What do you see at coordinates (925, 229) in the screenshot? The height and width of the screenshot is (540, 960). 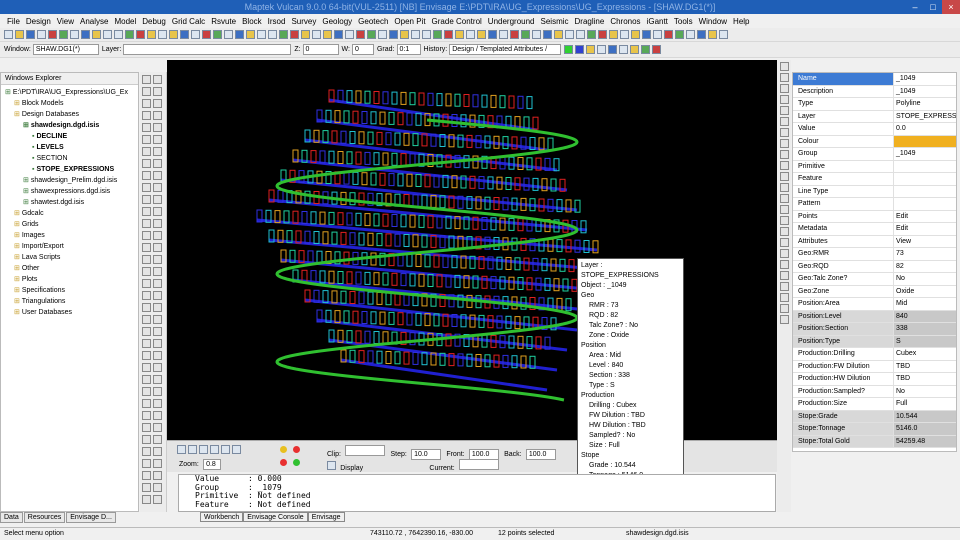 I see `property-value: Edit` at bounding box center [925, 229].